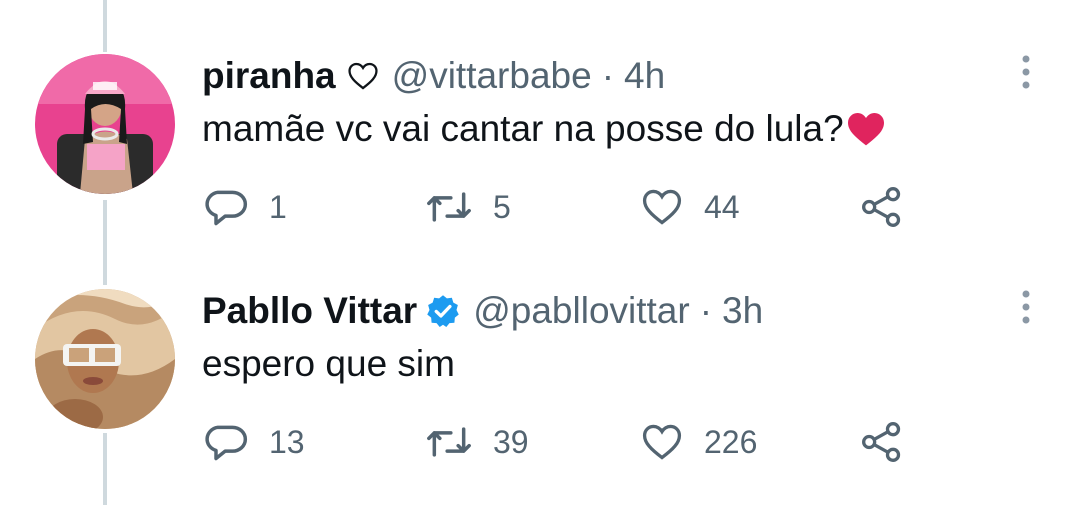 The height and width of the screenshot is (505, 1080). What do you see at coordinates (443, 311) in the screenshot?
I see `verified-badge-icon` at bounding box center [443, 311].